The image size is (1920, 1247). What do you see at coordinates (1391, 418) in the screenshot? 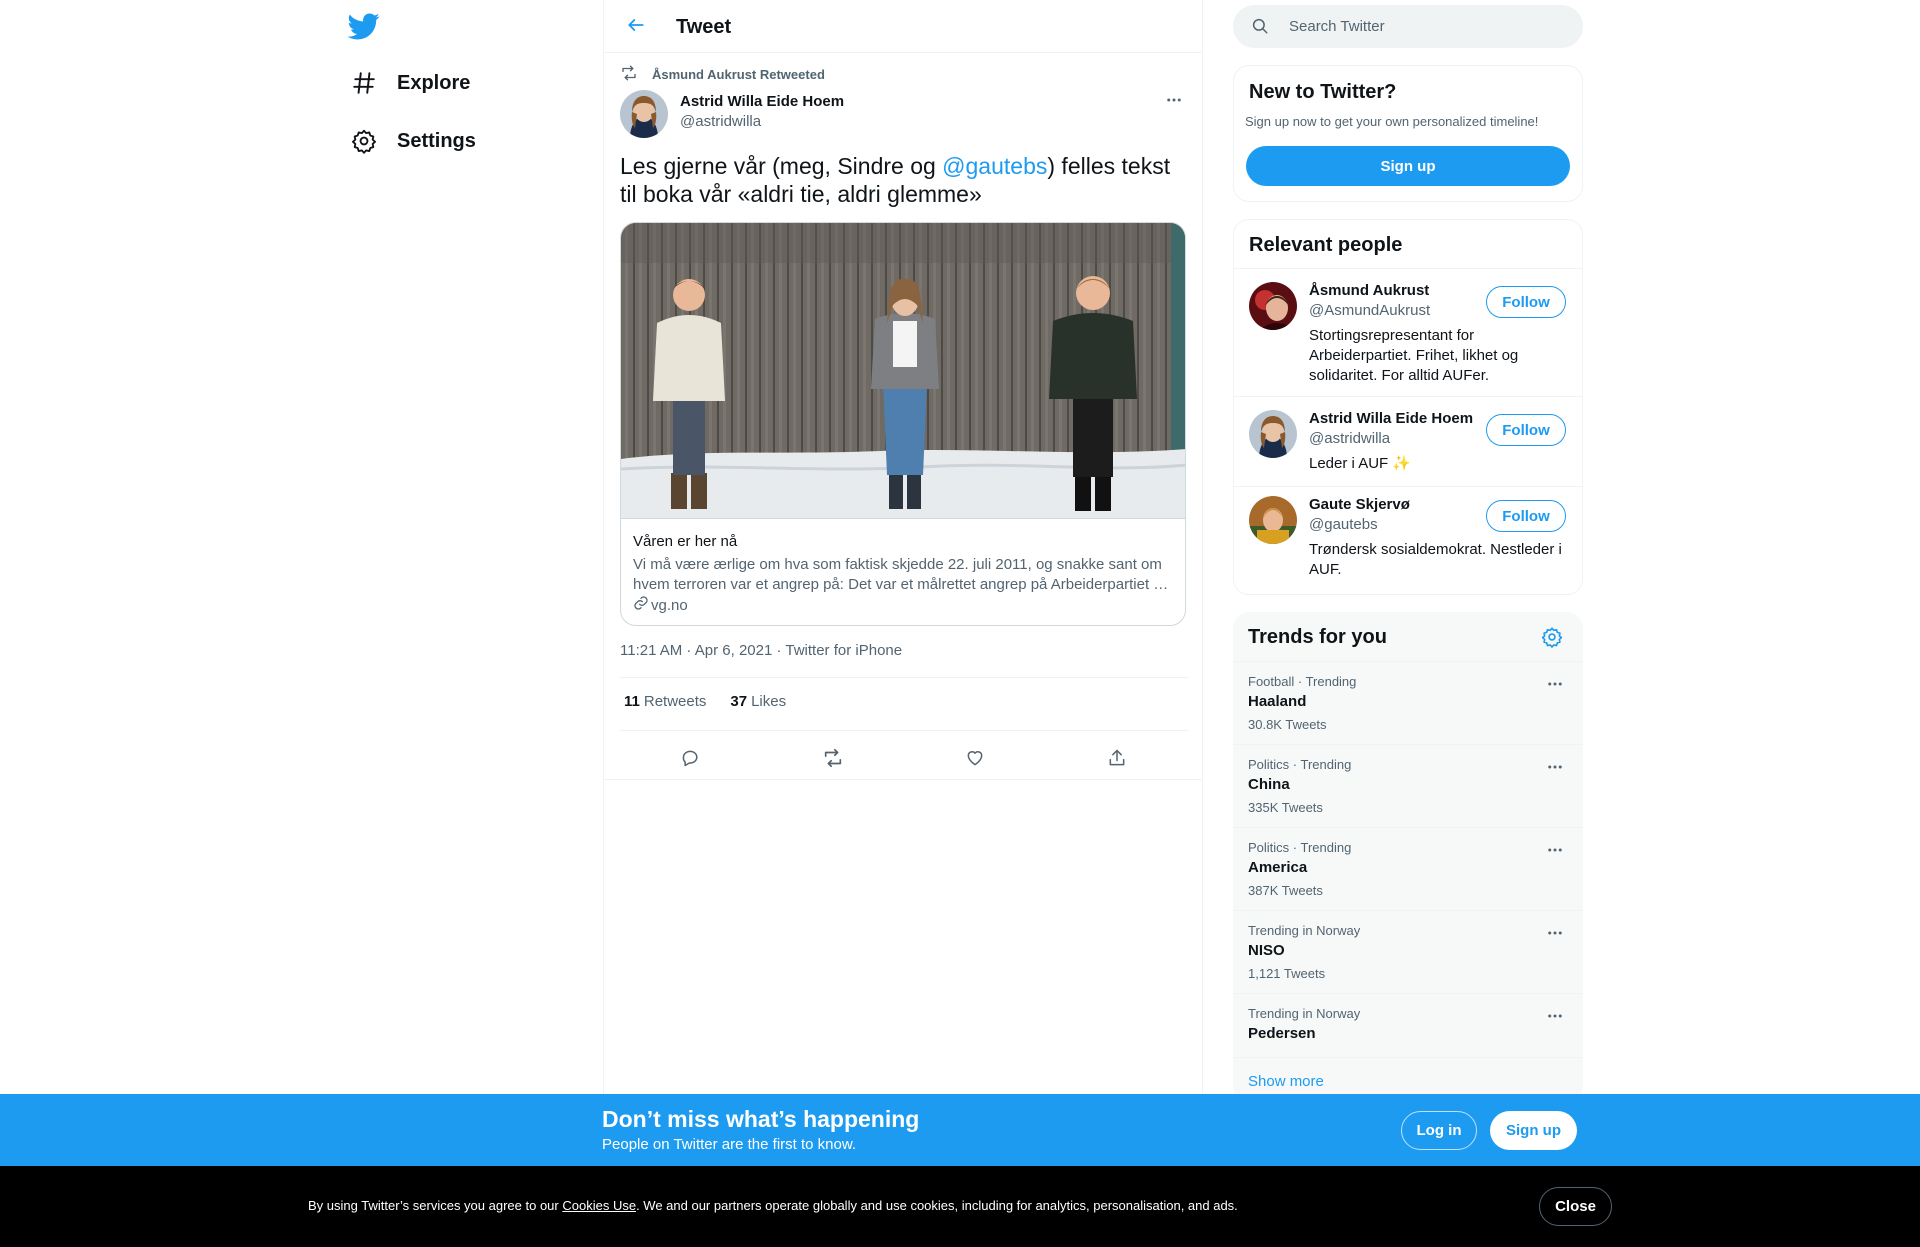
I see `person-name: Astrid Willa Eide Hoem` at bounding box center [1391, 418].